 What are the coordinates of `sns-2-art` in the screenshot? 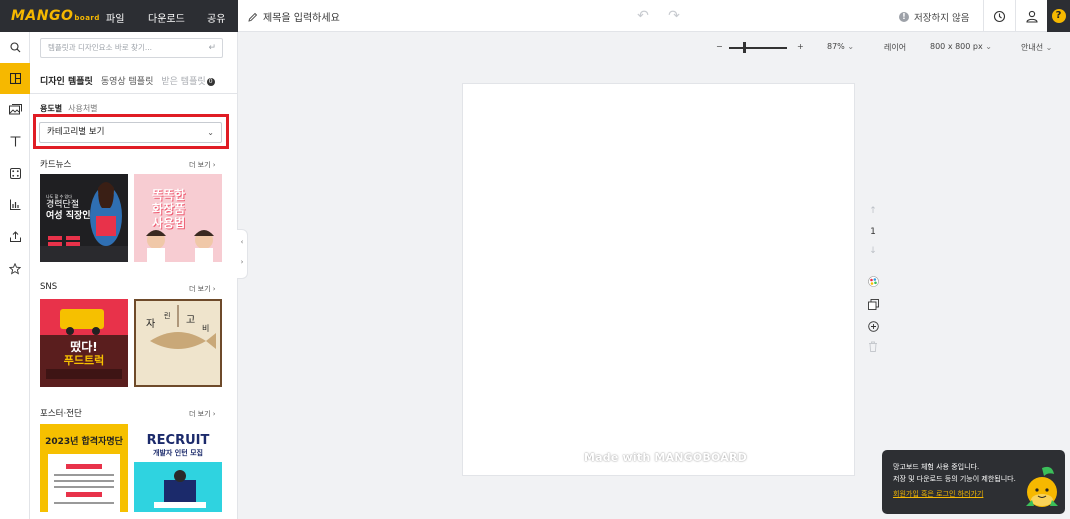 It's located at (178, 343).